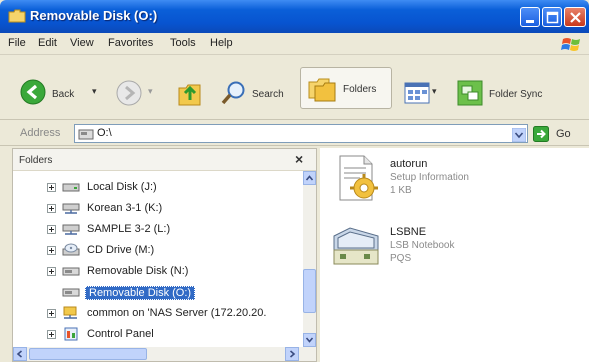 This screenshot has width=589, height=362. What do you see at coordinates (294, 16) in the screenshot?
I see `title-bar: Removable Disk (O:)` at bounding box center [294, 16].